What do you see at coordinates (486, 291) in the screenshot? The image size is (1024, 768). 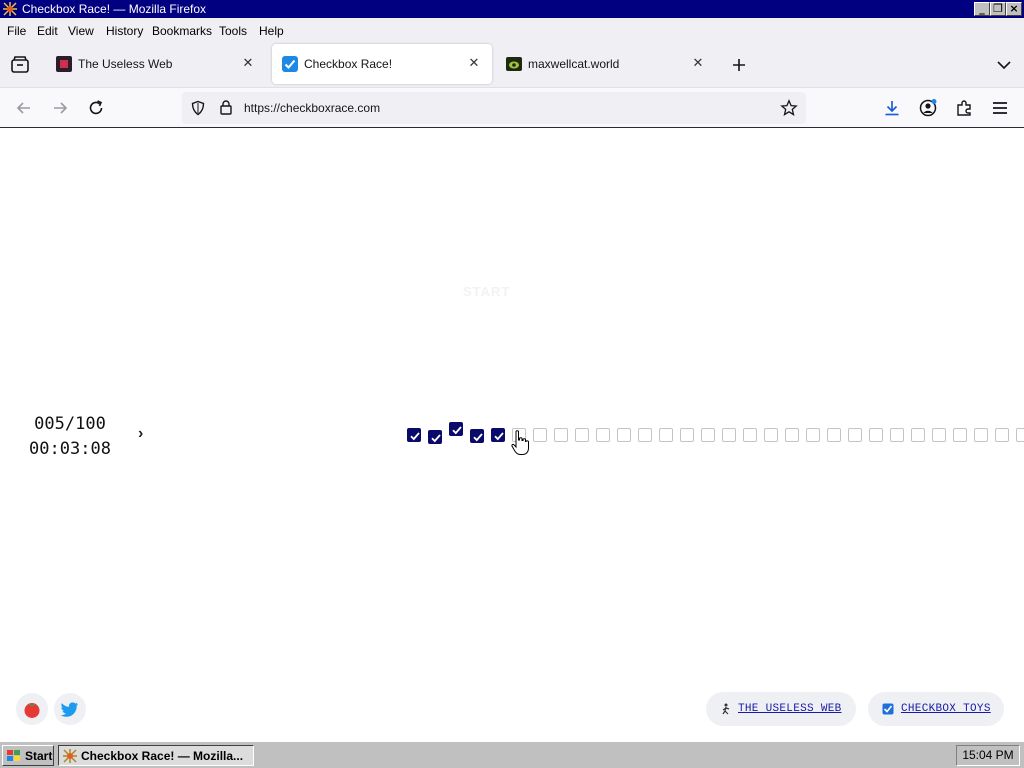 I see `start-label: START` at bounding box center [486, 291].